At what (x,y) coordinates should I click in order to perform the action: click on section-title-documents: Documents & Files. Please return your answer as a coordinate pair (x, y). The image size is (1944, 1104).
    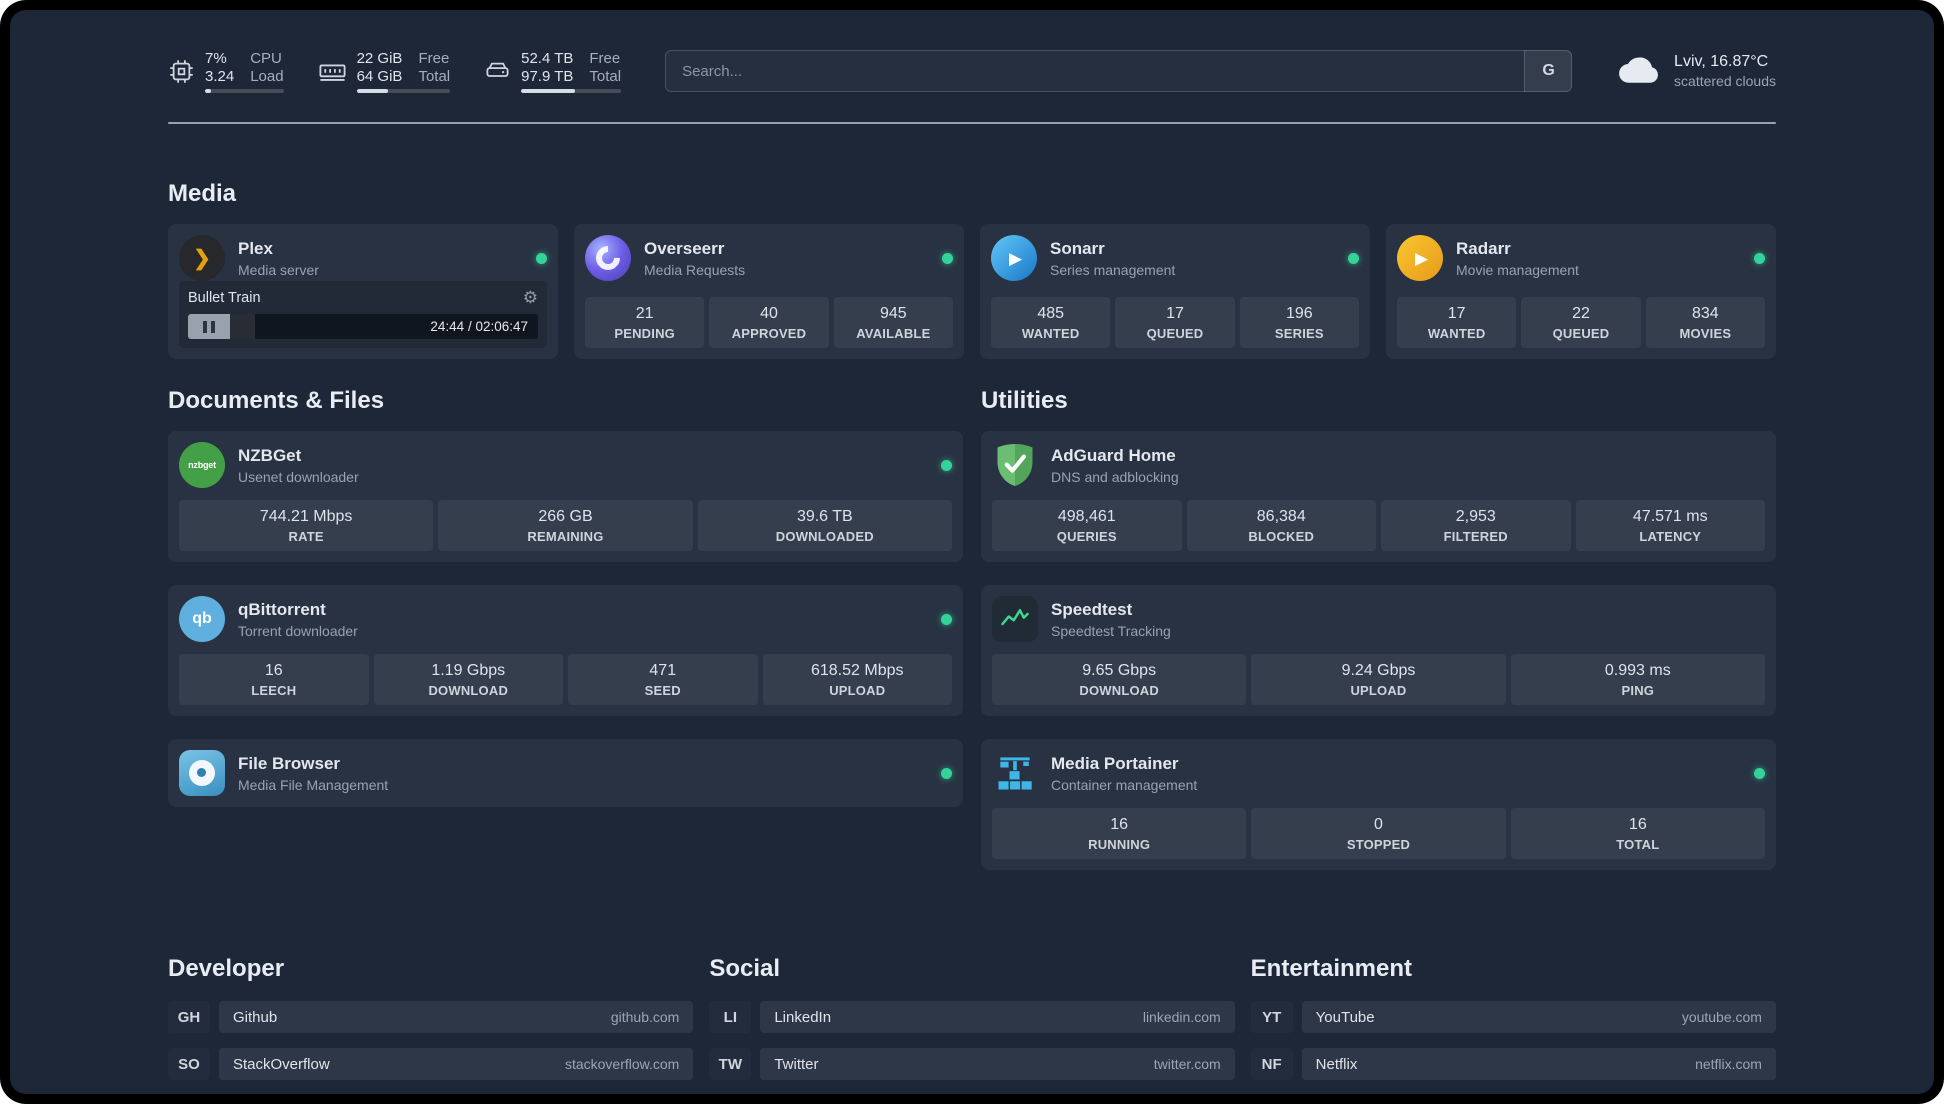
    Looking at the image, I should click on (276, 400).